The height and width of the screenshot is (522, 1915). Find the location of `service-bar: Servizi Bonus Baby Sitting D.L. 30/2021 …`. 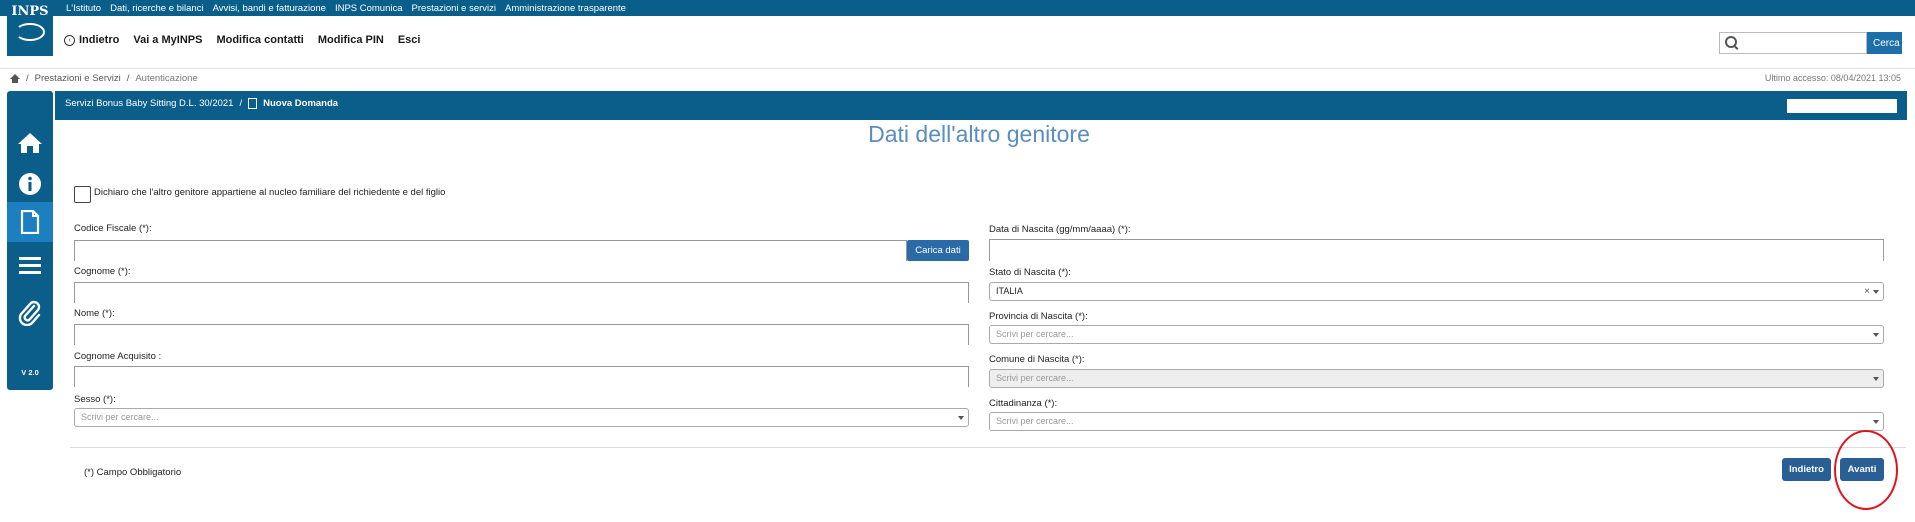

service-bar: Servizi Bonus Baby Sitting D.L. 30/2021 … is located at coordinates (981, 105).